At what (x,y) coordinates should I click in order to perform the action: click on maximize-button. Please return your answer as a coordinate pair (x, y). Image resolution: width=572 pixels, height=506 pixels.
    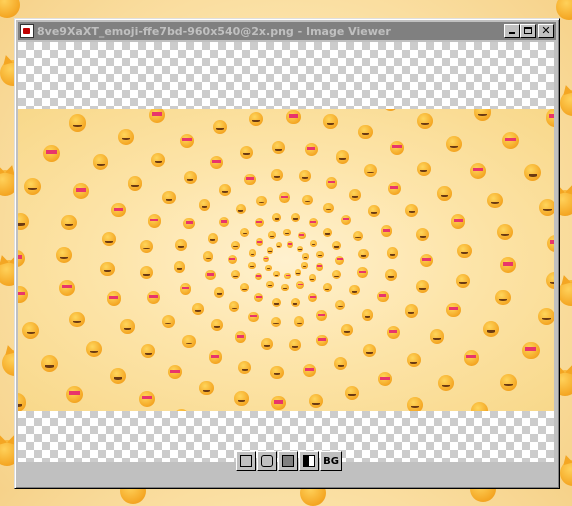
    Looking at the image, I should click on (528, 31).